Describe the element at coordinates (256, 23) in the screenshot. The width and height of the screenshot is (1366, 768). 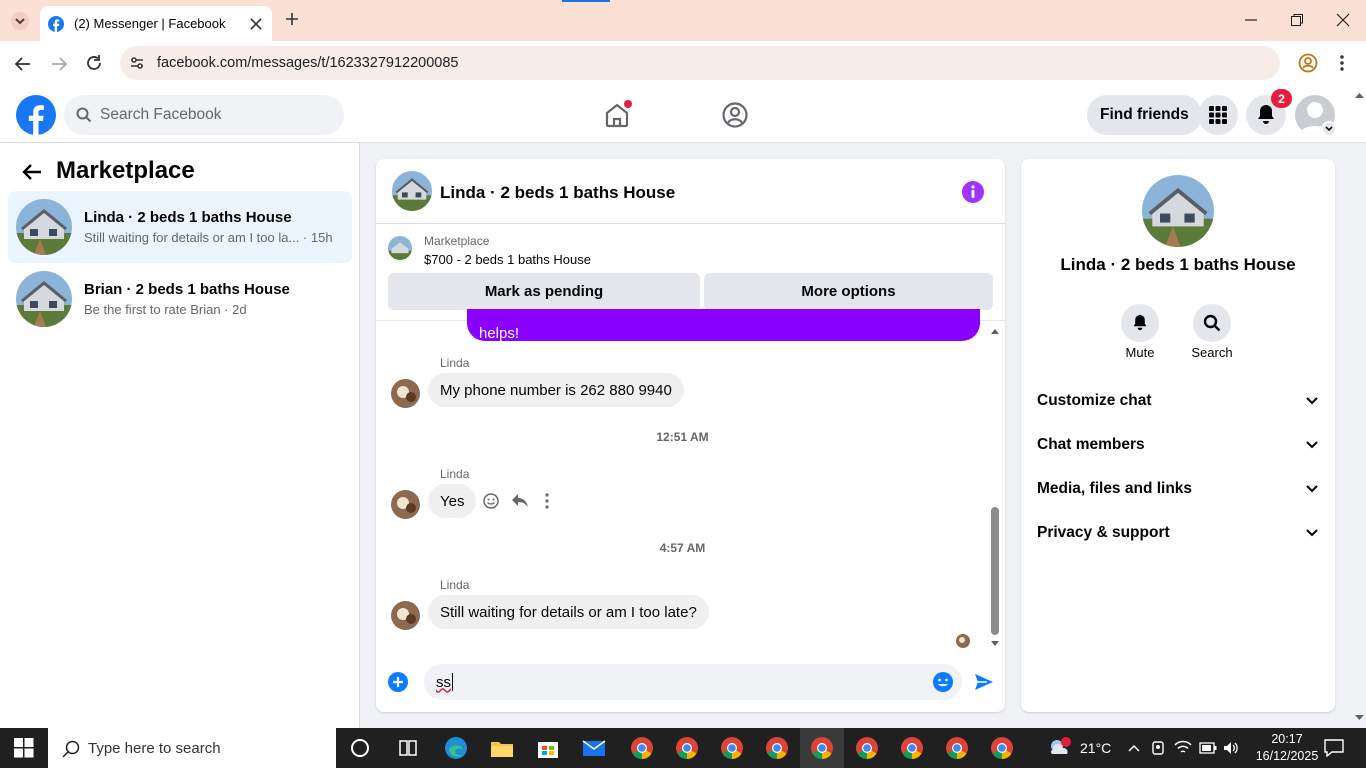
I see `close-tab-icon` at that location.